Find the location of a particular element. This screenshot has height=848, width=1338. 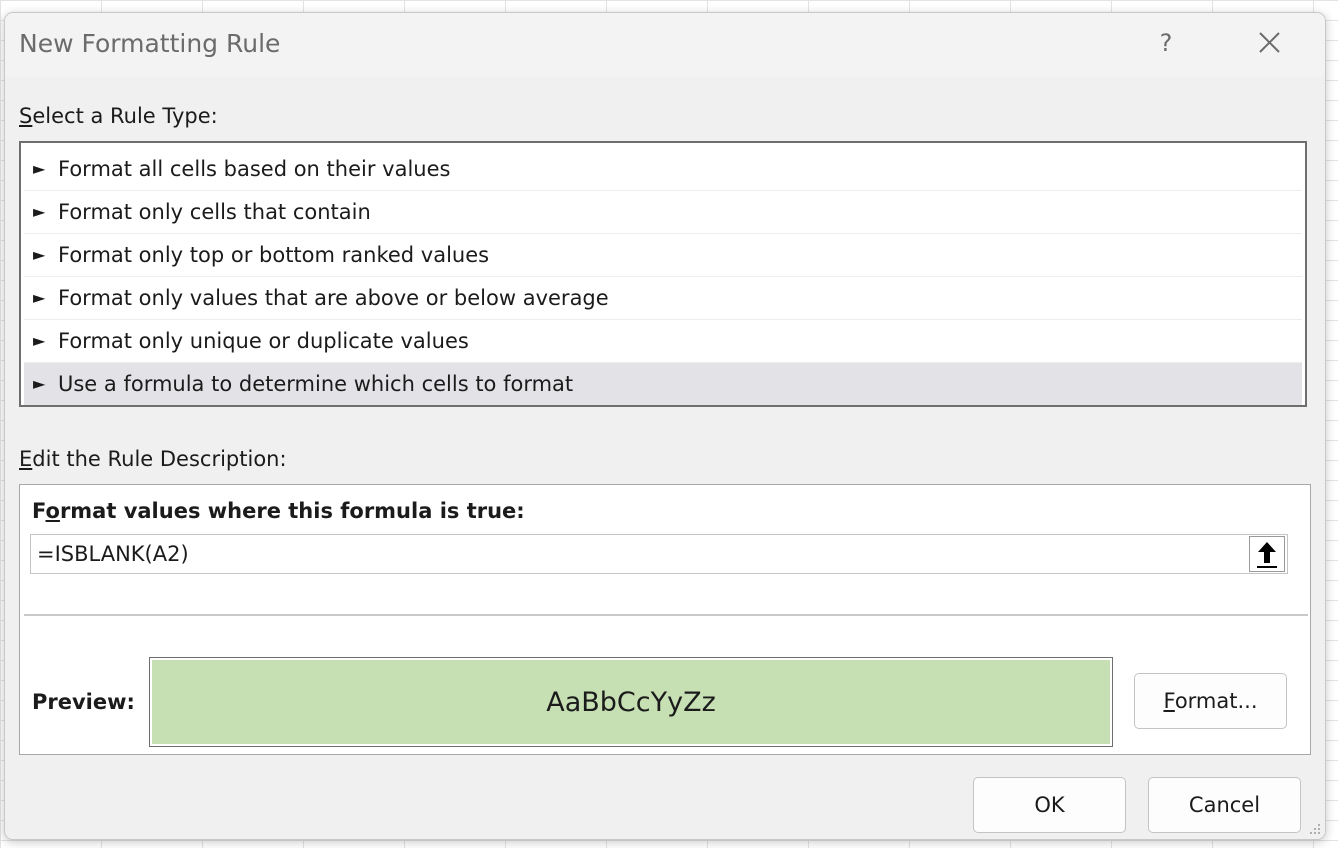

dialog-title: New Formatting Rule is located at coordinates (150, 43).